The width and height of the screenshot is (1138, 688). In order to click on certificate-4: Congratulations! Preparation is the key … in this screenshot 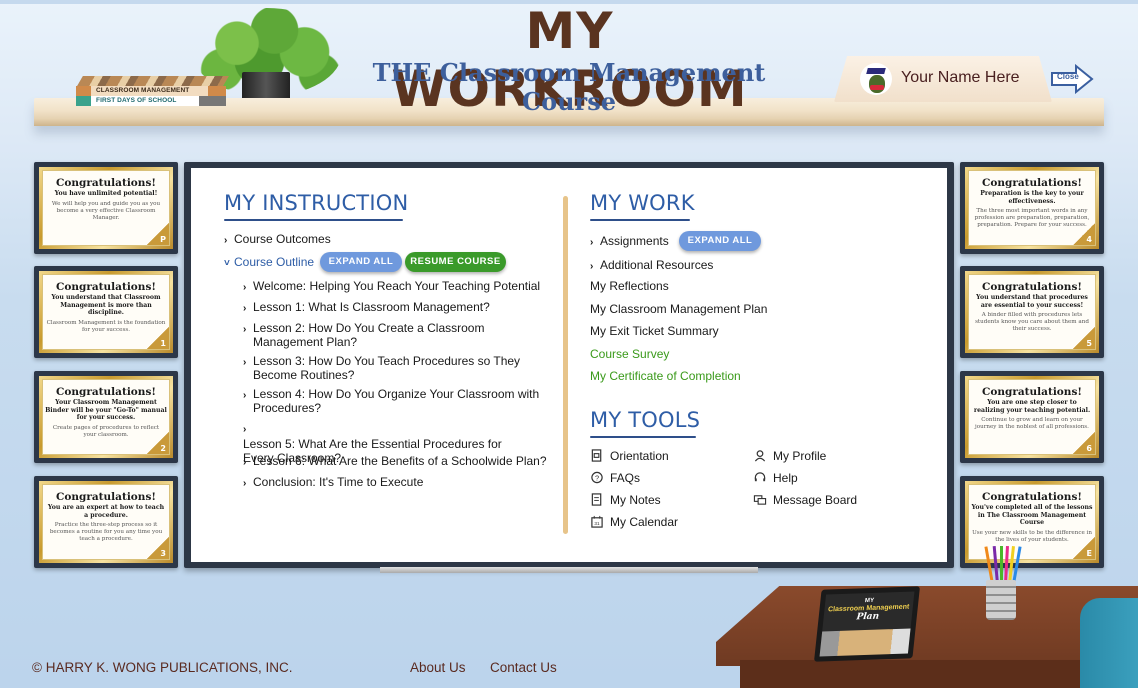, I will do `click(1032, 208)`.